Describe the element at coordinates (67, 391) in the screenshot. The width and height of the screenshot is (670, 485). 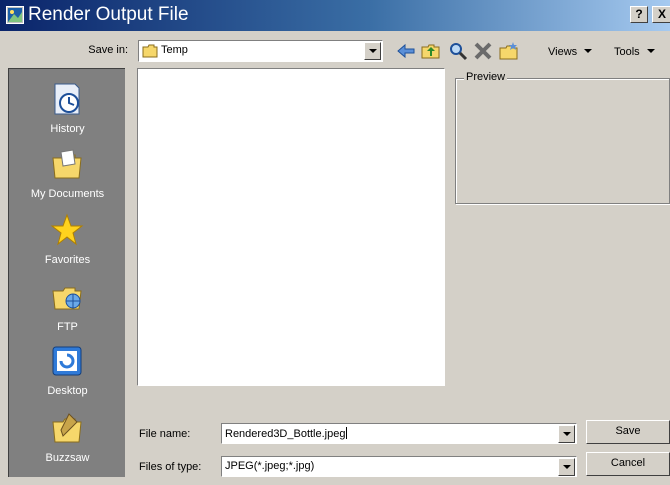
I see `place-label: Desktop` at that location.